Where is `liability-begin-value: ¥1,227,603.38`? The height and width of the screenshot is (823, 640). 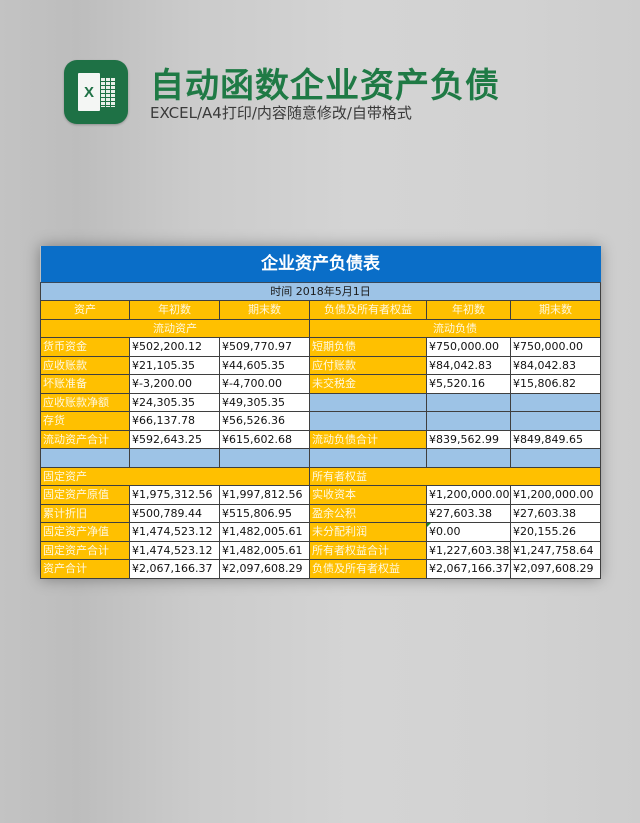
liability-begin-value: ¥1,227,603.38 is located at coordinates (468, 550).